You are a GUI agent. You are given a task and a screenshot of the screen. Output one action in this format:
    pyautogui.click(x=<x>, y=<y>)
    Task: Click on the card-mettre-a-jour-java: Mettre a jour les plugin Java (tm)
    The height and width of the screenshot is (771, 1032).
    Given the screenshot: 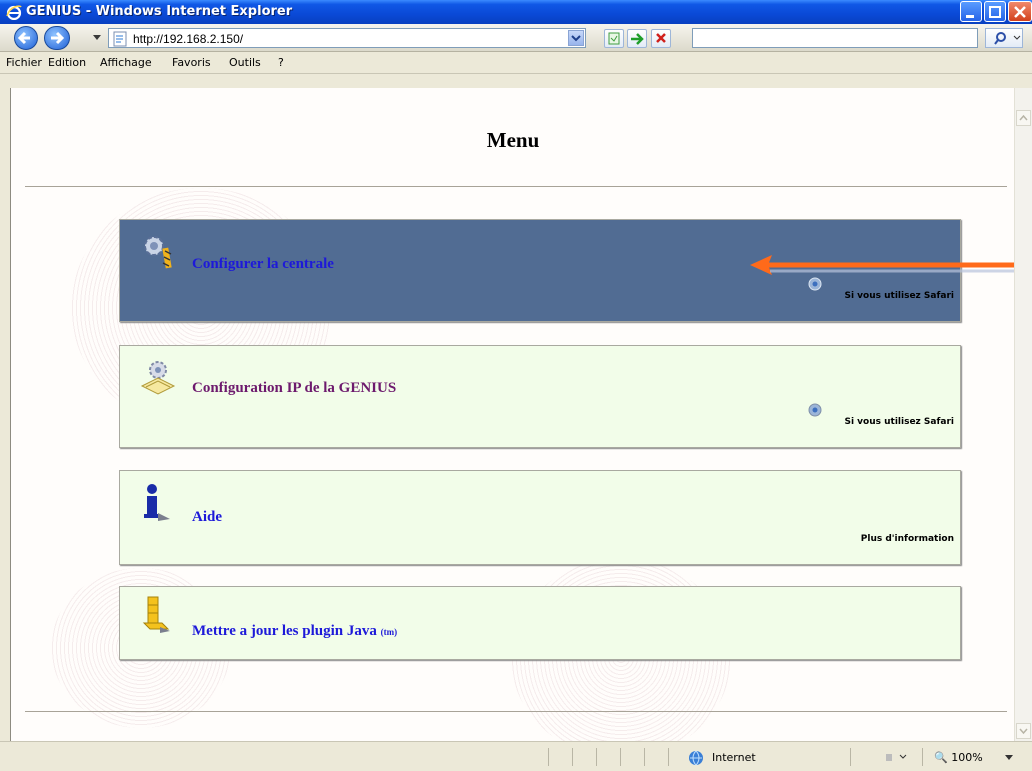 What is the action you would take?
    pyautogui.click(x=540, y=623)
    